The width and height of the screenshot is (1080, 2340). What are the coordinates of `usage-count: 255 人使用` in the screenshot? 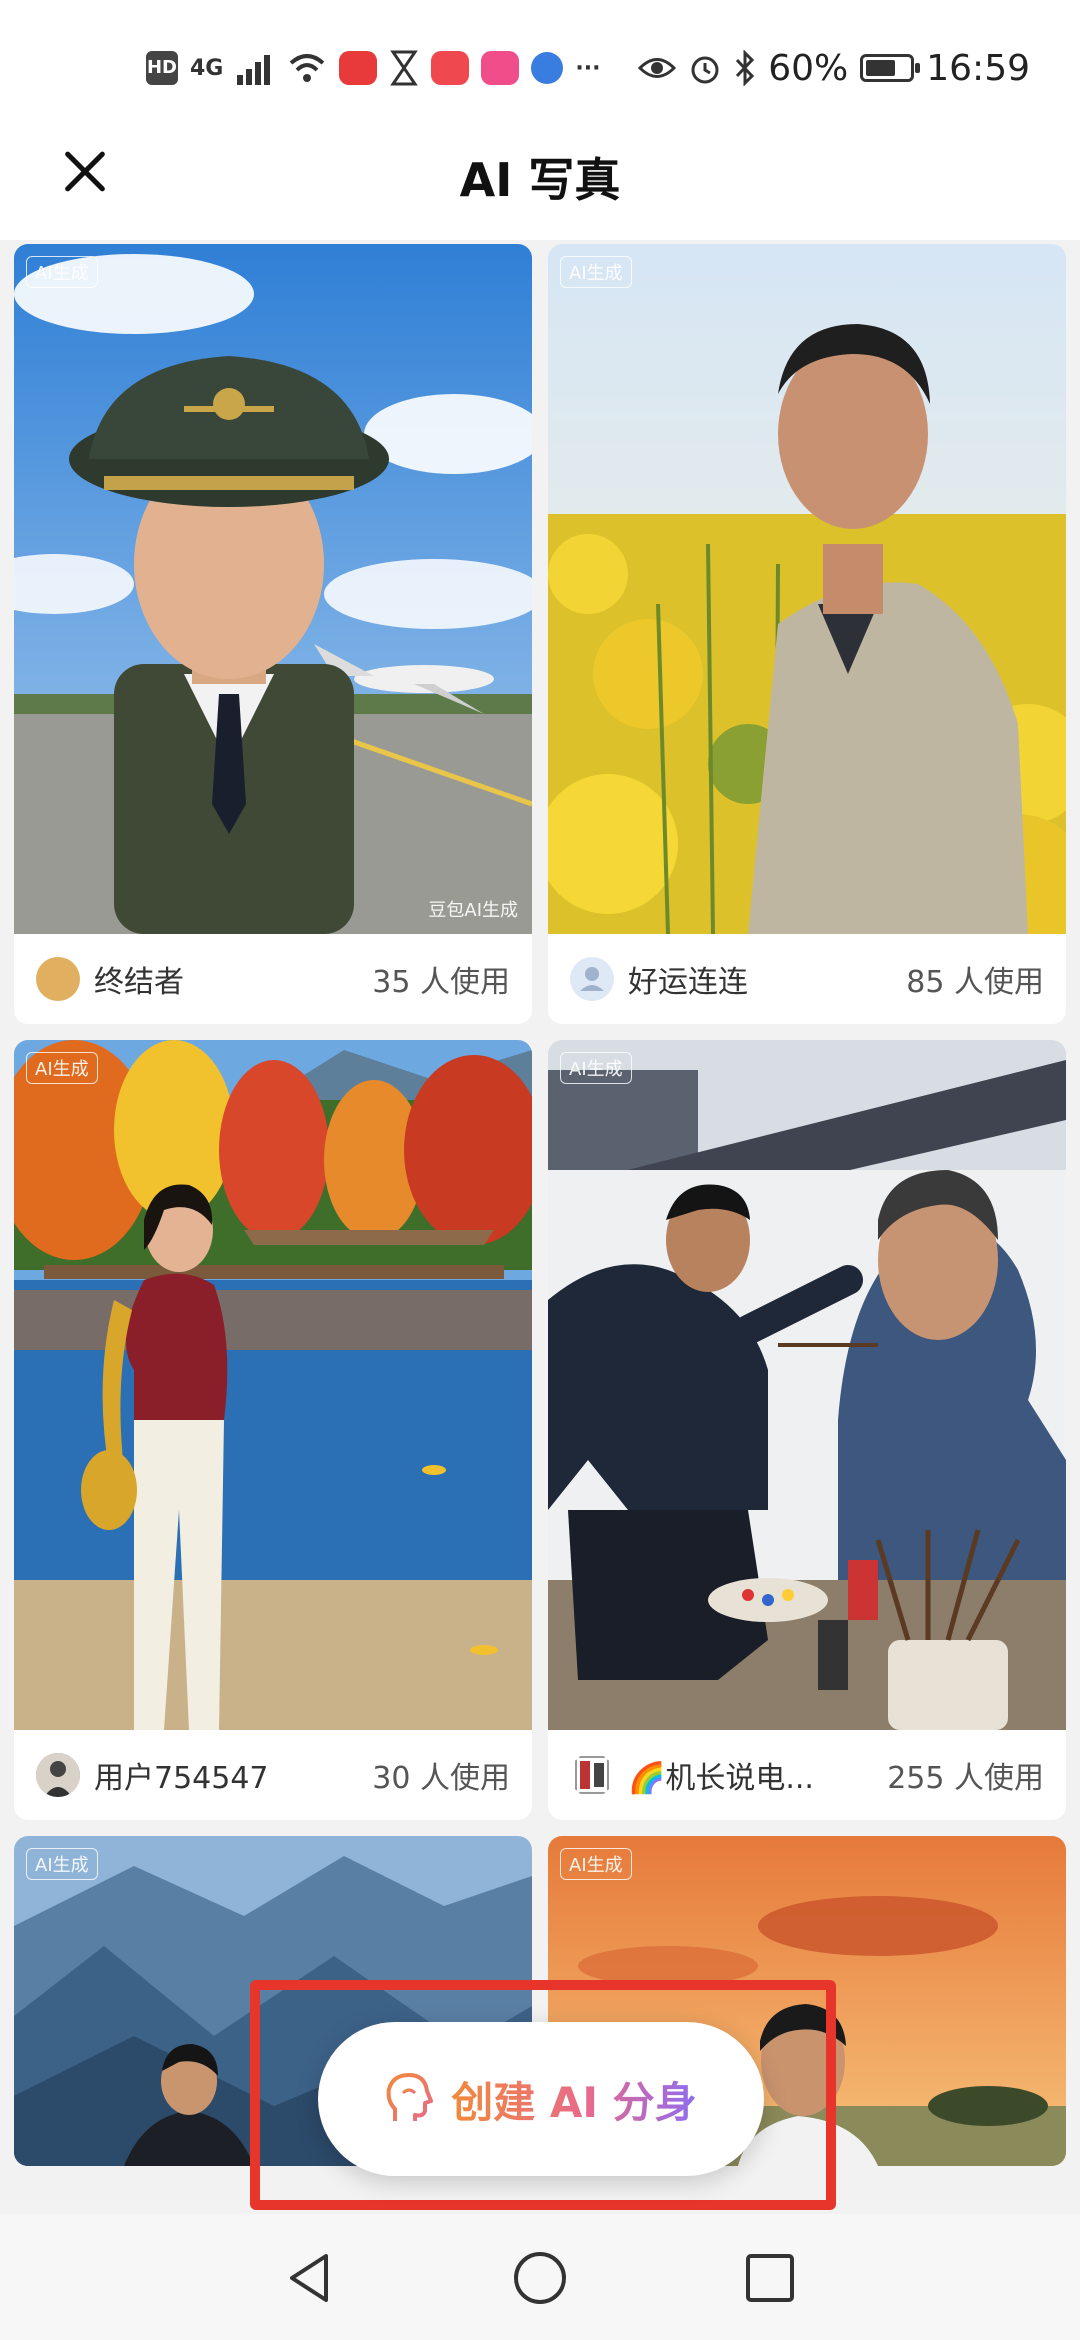 It's located at (965, 1778).